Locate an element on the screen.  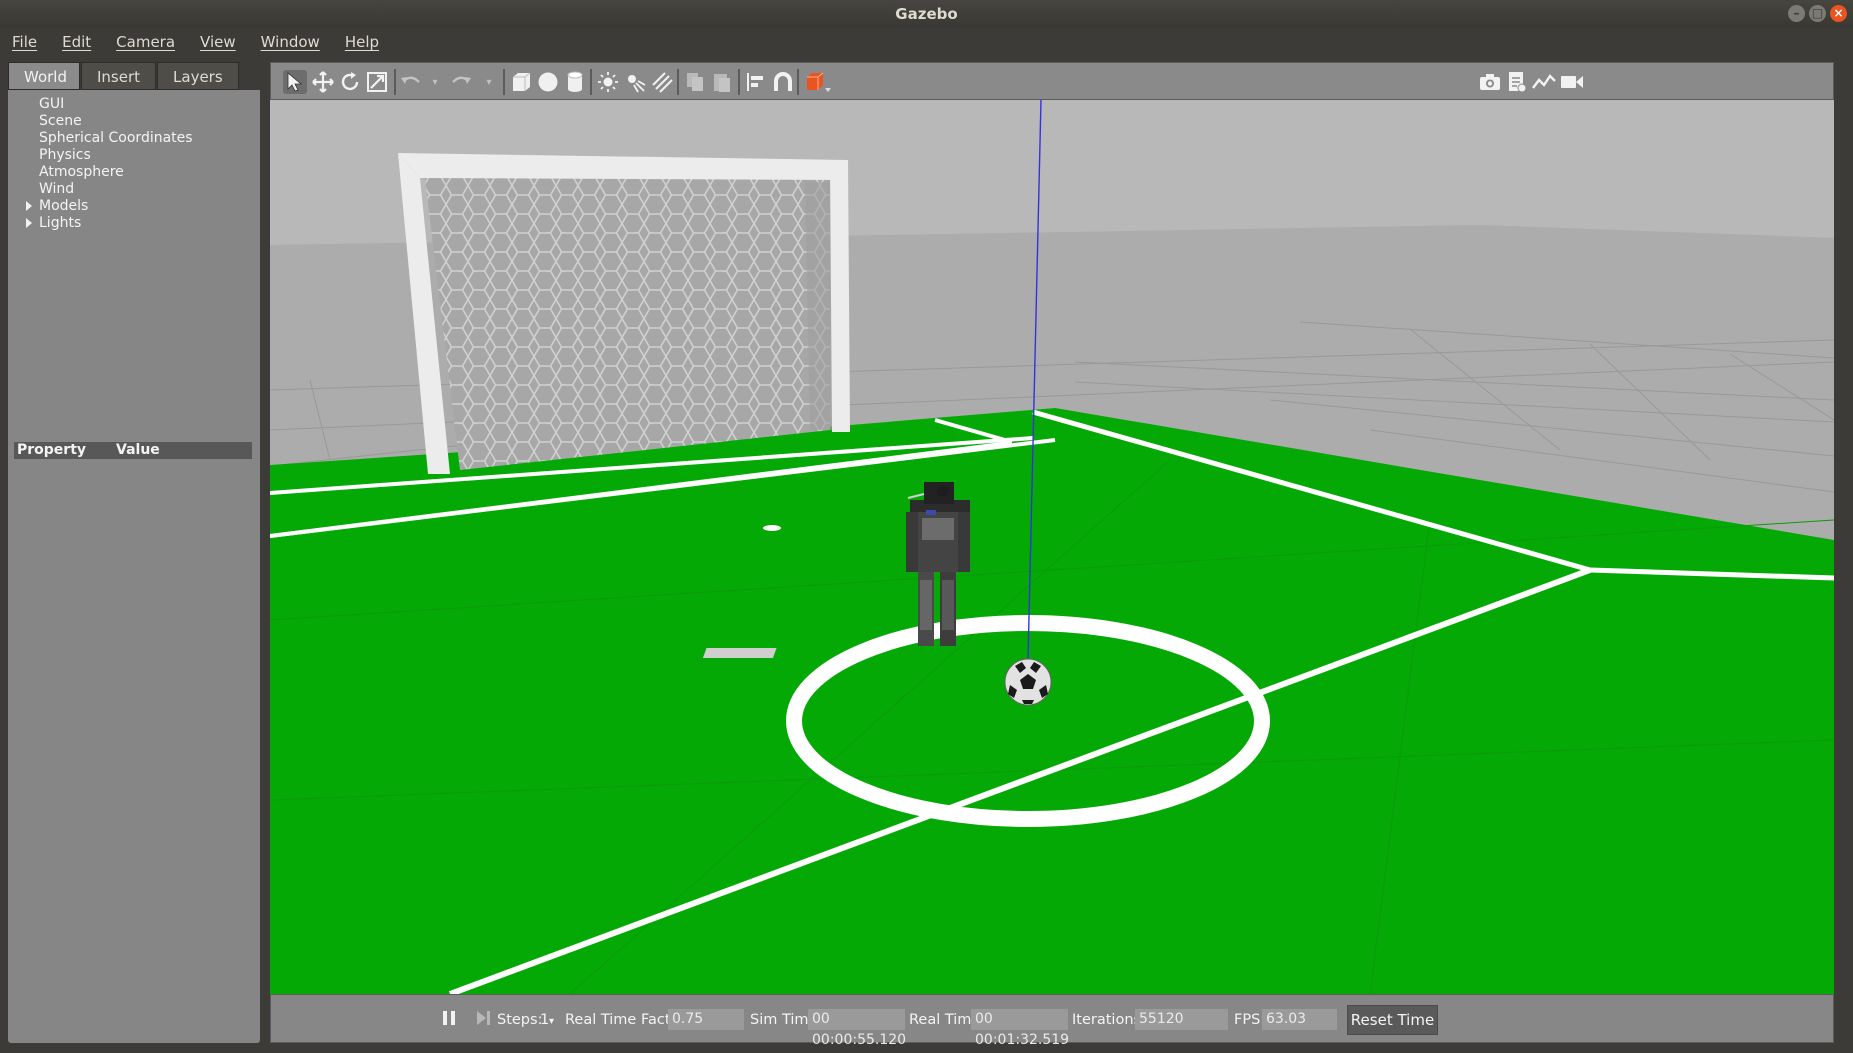
tree-item-label: Physics is located at coordinates (65, 155).